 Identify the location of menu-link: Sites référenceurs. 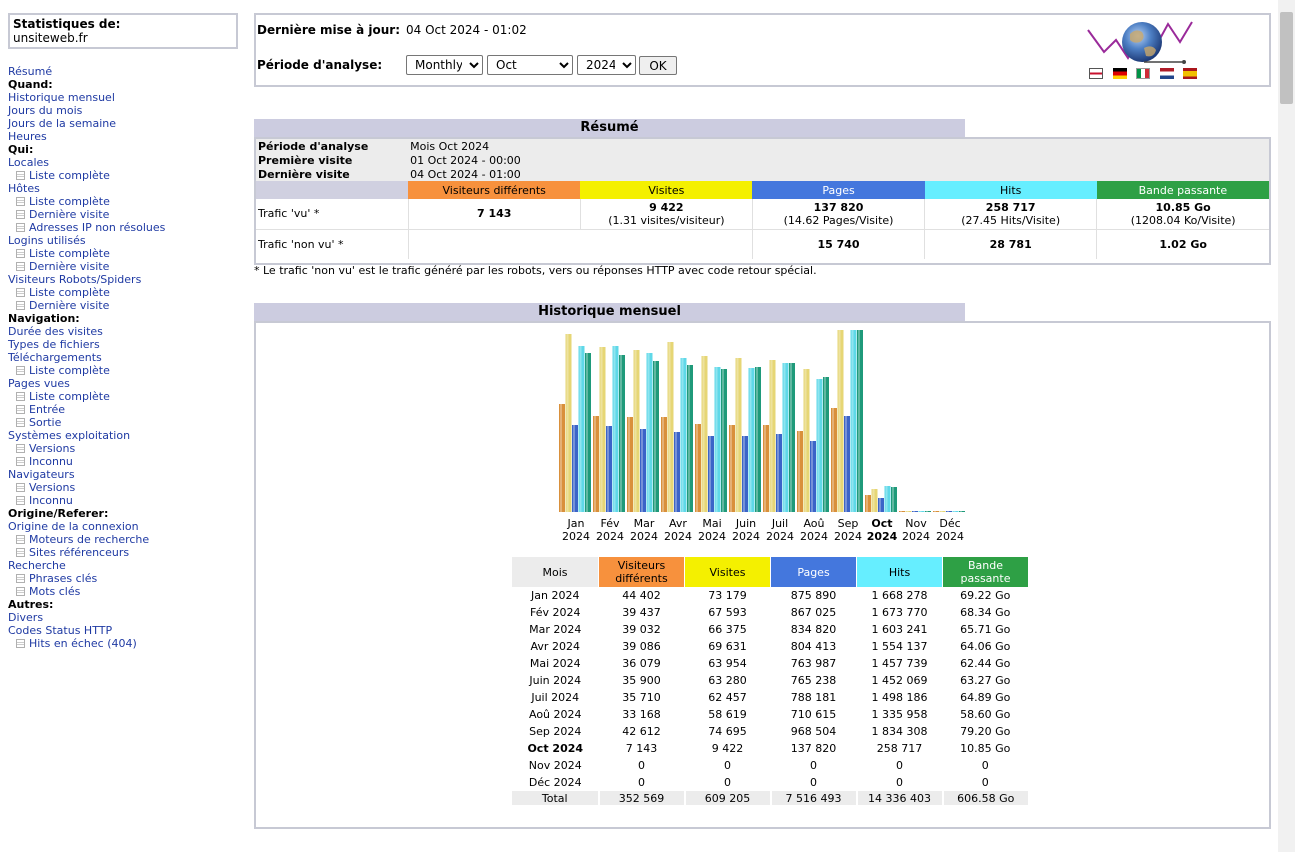
(79, 552).